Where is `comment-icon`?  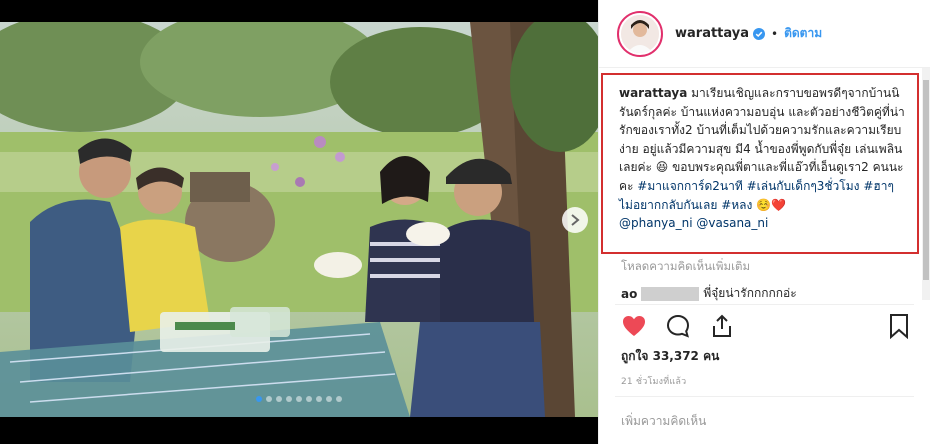 comment-icon is located at coordinates (678, 326).